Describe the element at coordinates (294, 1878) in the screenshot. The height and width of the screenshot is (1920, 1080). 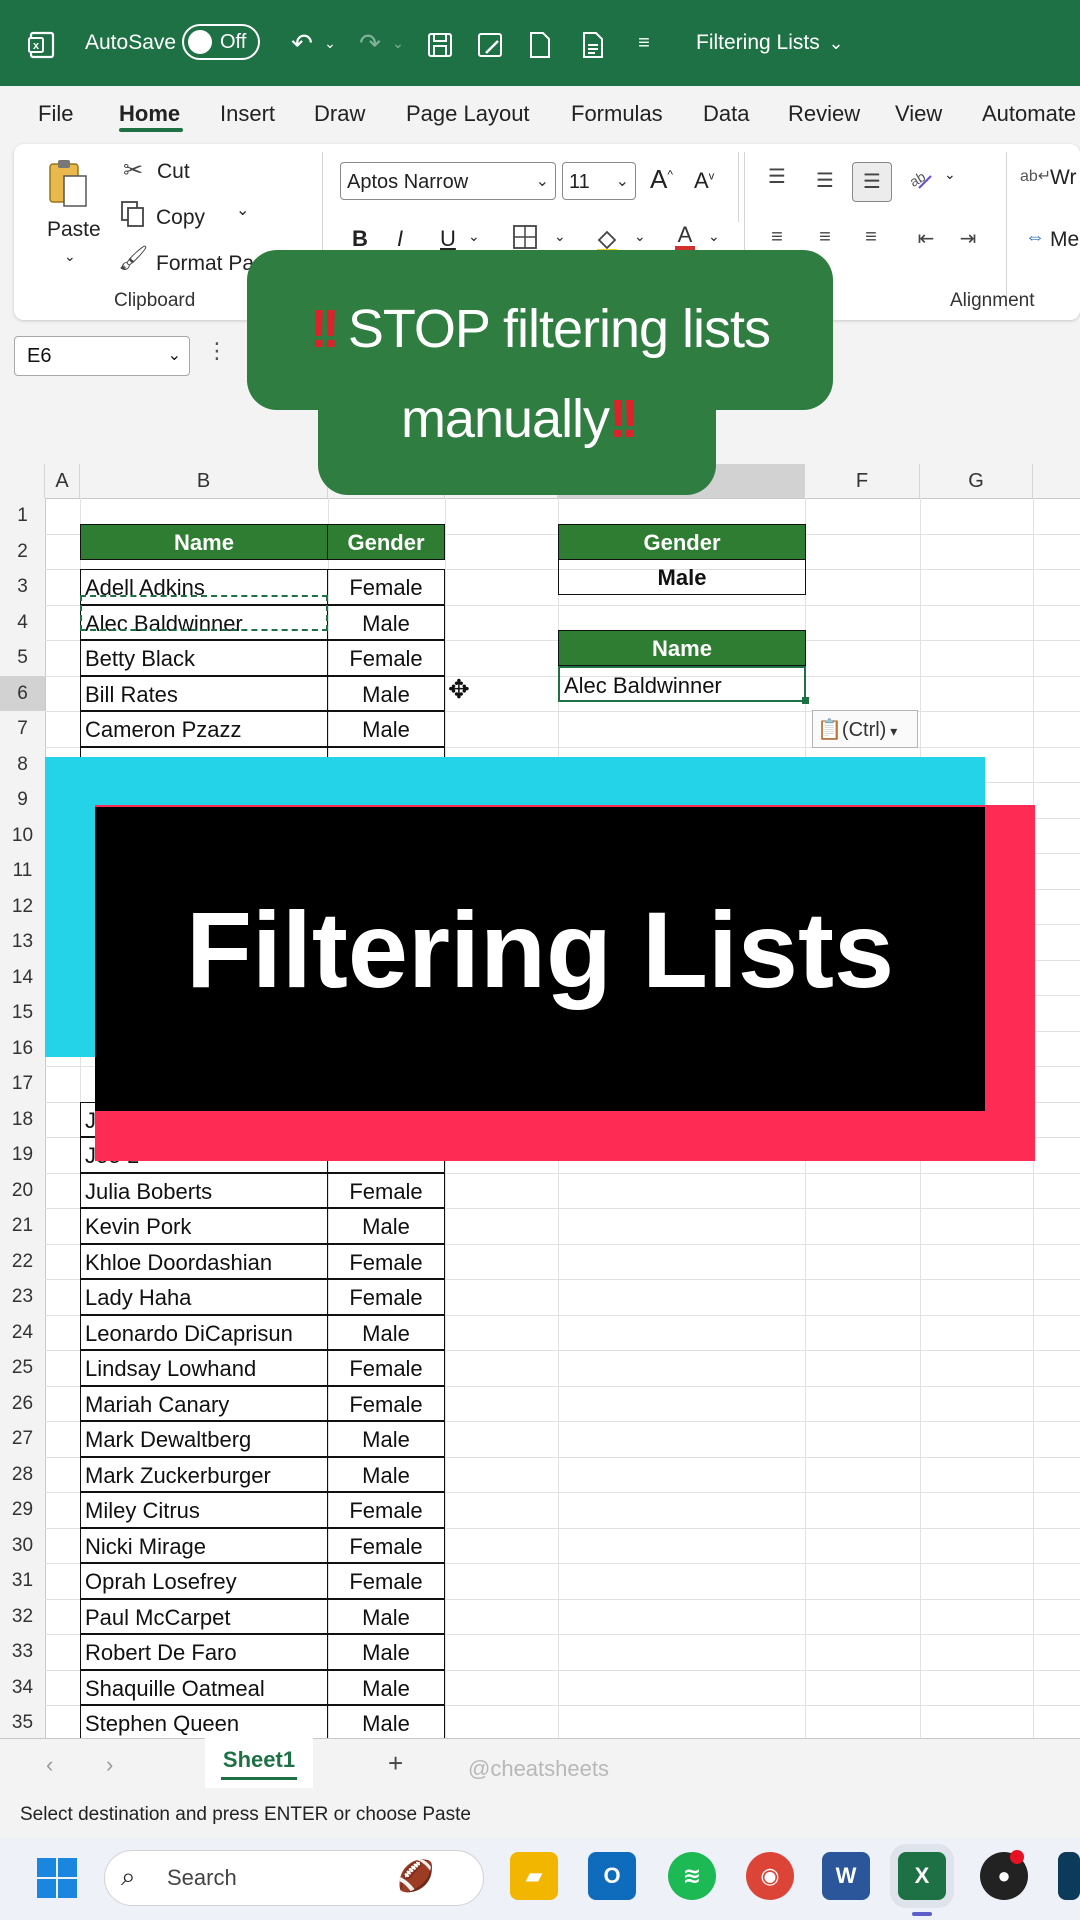
I see `taskbar-search: ⌕ Search 🏈` at that location.